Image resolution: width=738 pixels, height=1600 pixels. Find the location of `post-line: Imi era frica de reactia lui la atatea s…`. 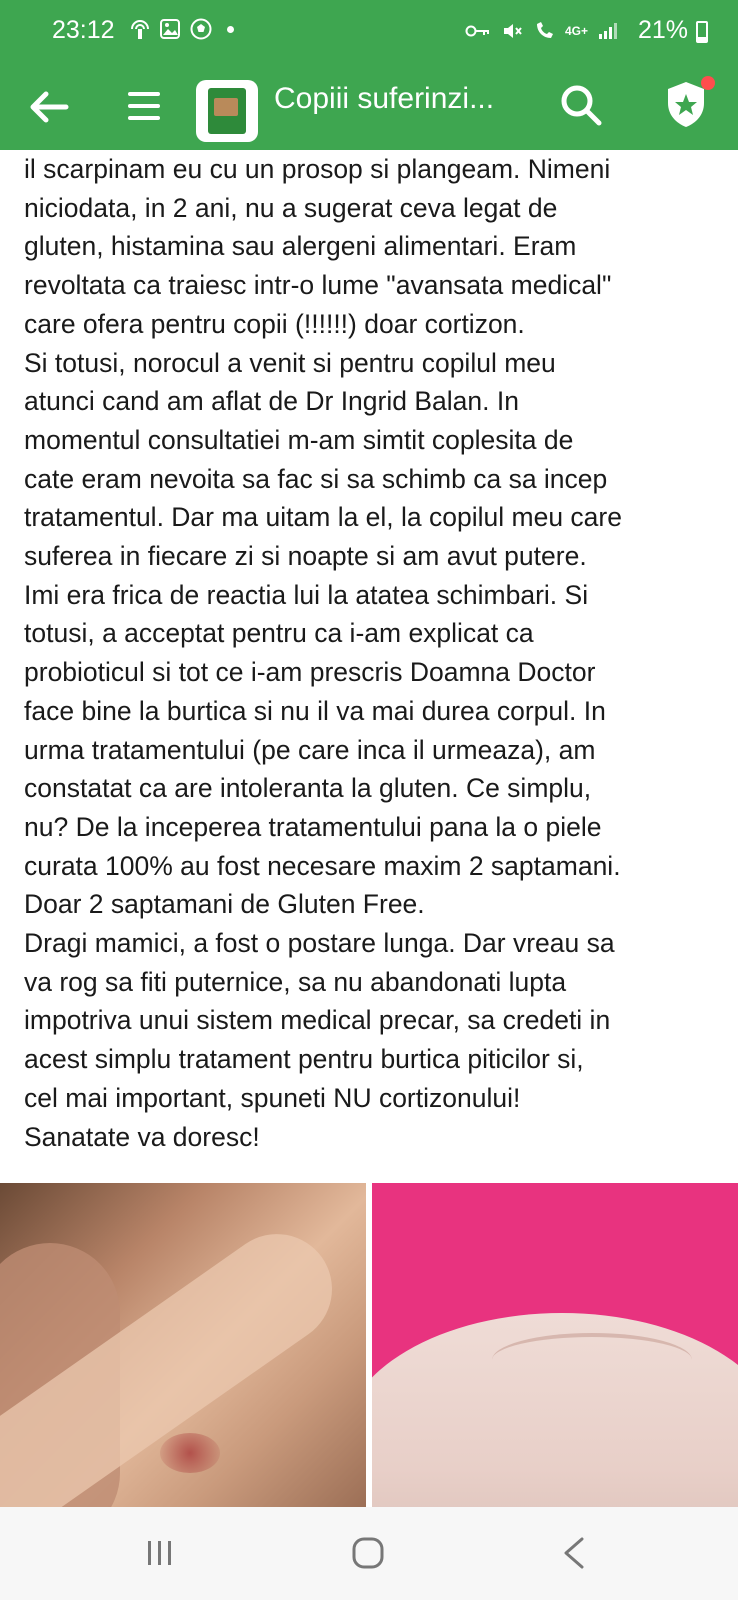

post-line: Imi era frica de reactia lui la atatea s… is located at coordinates (306, 594).